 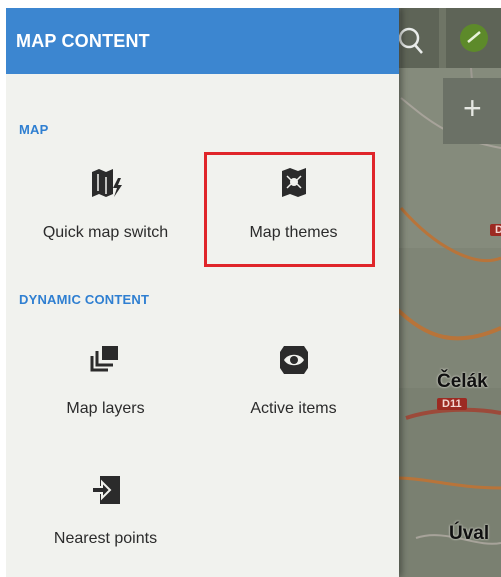 What do you see at coordinates (294, 360) in the screenshot?
I see `active-items-icon` at bounding box center [294, 360].